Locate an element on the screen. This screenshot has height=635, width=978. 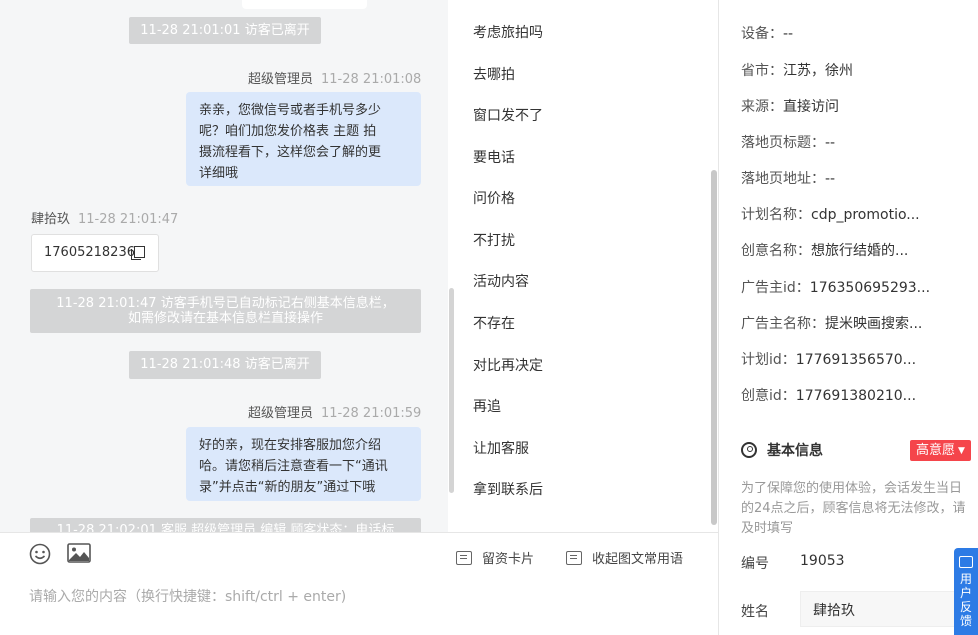
basic-info-title: 基本信息 is located at coordinates (782, 450).